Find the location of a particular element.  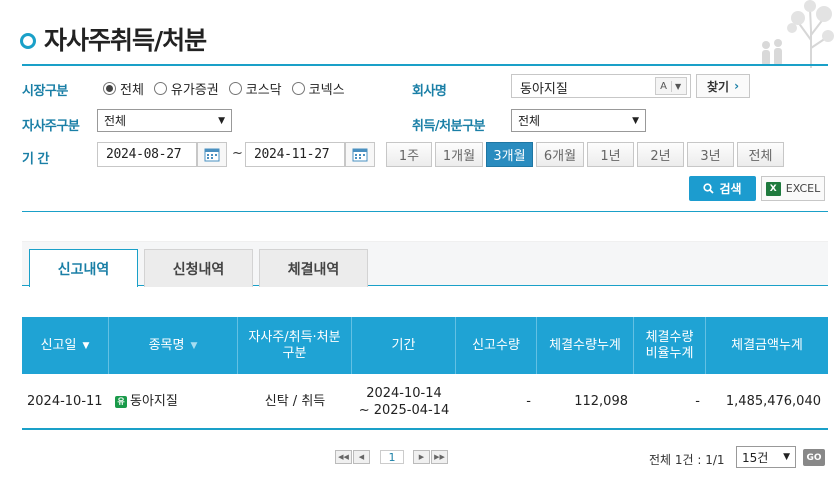

cell-exec-amount: 1,485,476,040 is located at coordinates (773, 401).